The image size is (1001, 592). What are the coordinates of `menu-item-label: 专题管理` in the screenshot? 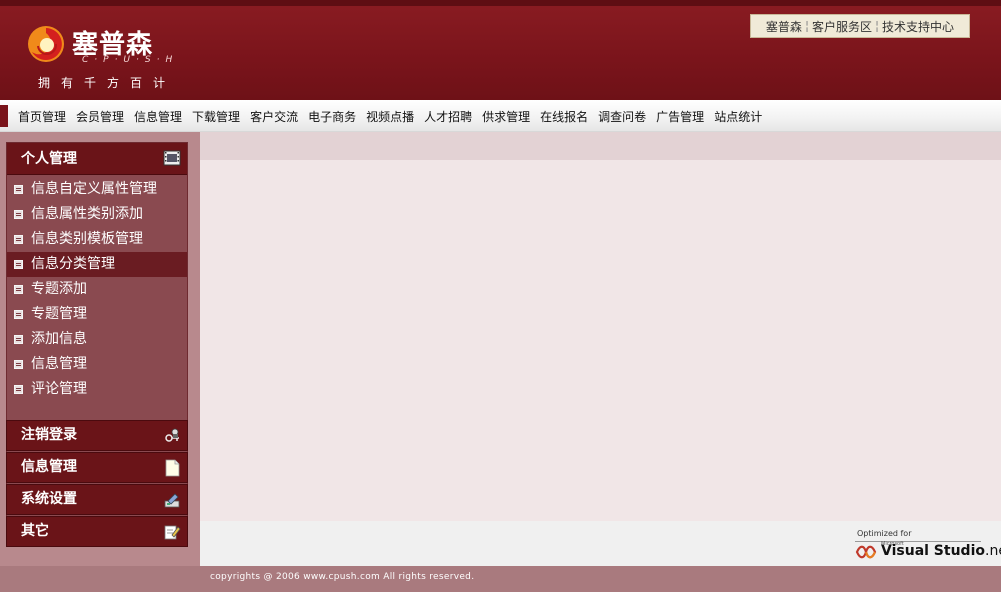 It's located at (59, 314).